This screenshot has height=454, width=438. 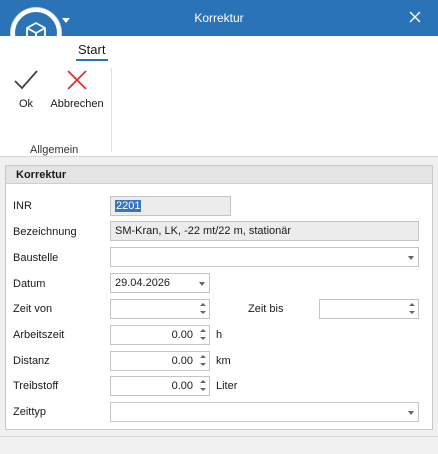 I want to click on arbeitszeit-label: Arbeitszeit, so click(x=39, y=335).